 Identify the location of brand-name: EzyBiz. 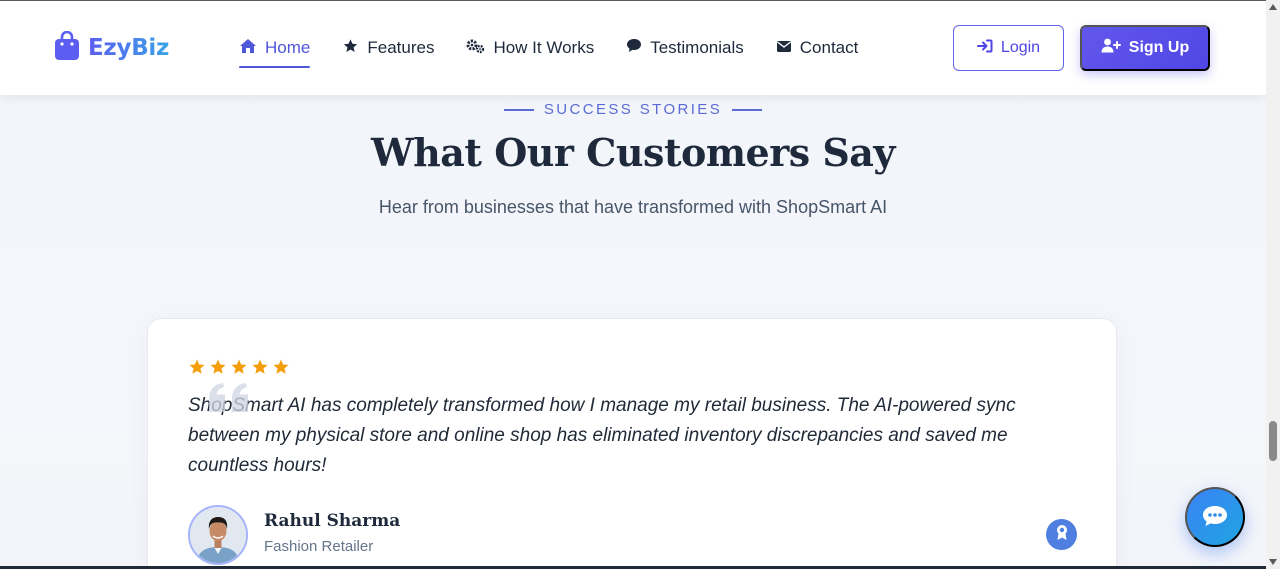
(129, 48).